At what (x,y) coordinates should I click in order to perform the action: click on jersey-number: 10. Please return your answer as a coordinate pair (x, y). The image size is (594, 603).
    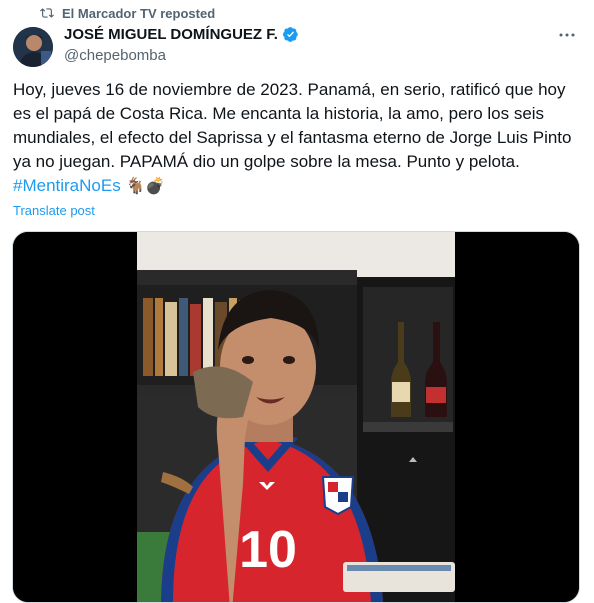
    Looking at the image, I should click on (268, 550).